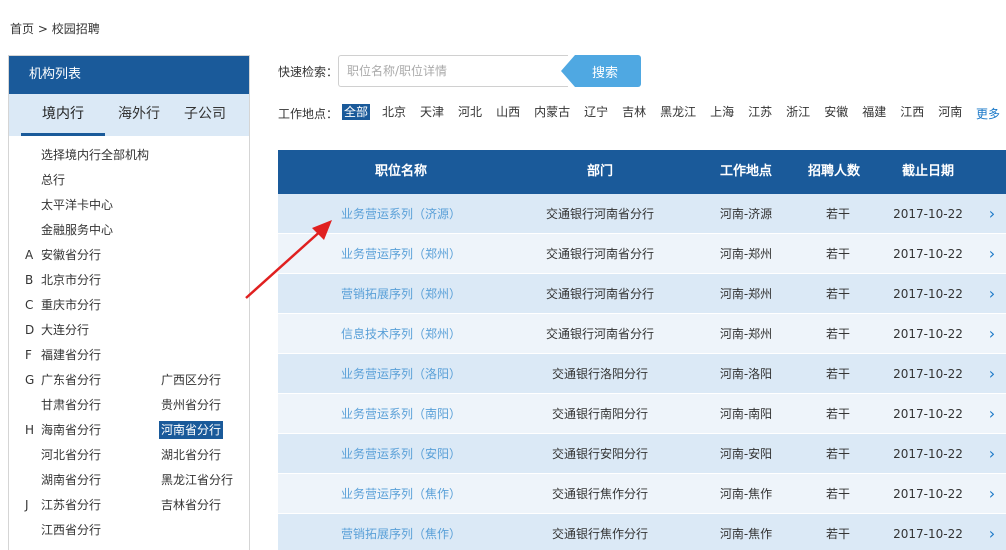 This screenshot has width=1006, height=550. What do you see at coordinates (634, 112) in the screenshot?
I see `location-option: 吉林` at bounding box center [634, 112].